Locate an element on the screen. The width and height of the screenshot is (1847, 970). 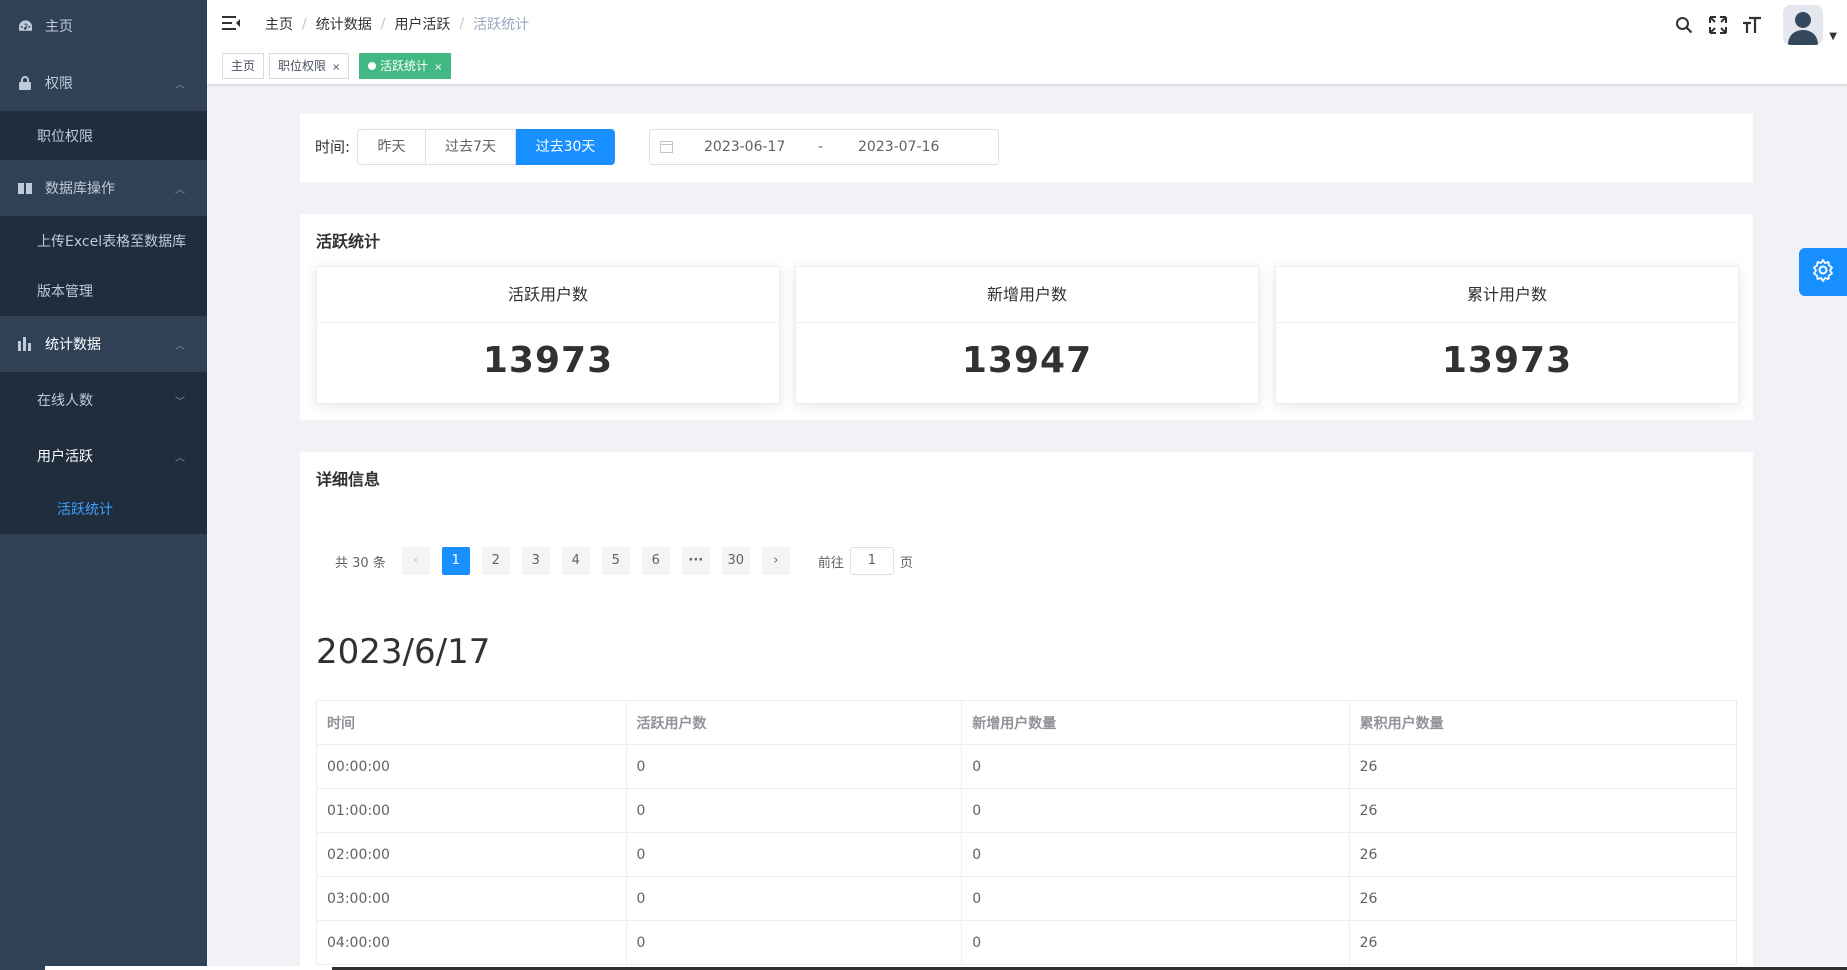
column-header: 新增用户数量 is located at coordinates (1155, 722).